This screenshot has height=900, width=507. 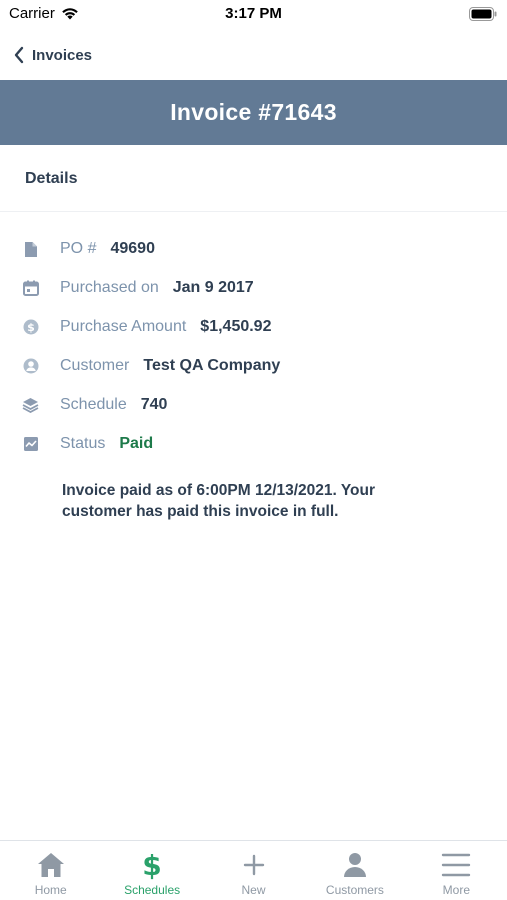 What do you see at coordinates (253, 890) in the screenshot?
I see `tab-label: New` at bounding box center [253, 890].